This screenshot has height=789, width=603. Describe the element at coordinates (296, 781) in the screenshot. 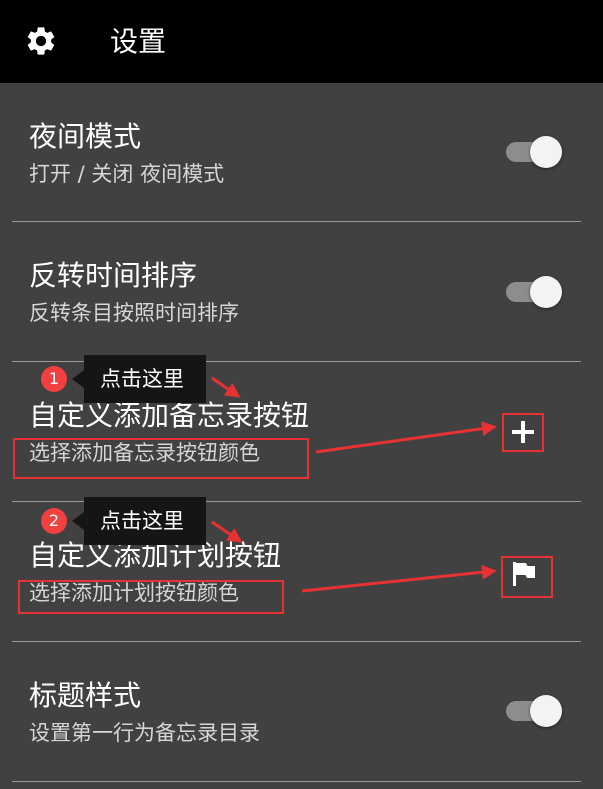

I see `divider` at that location.